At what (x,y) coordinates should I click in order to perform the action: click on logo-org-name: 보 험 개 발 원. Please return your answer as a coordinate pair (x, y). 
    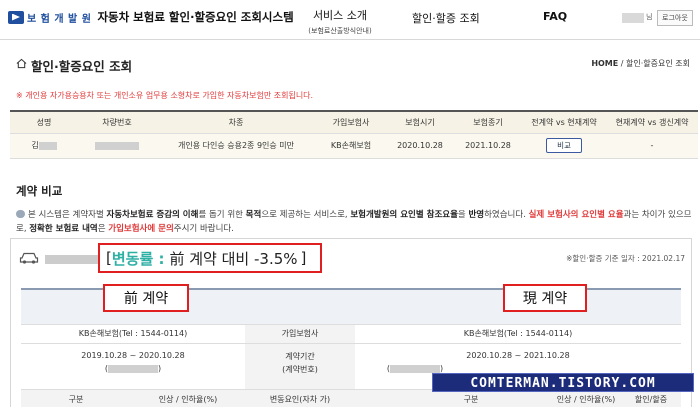
    Looking at the image, I should click on (59, 19).